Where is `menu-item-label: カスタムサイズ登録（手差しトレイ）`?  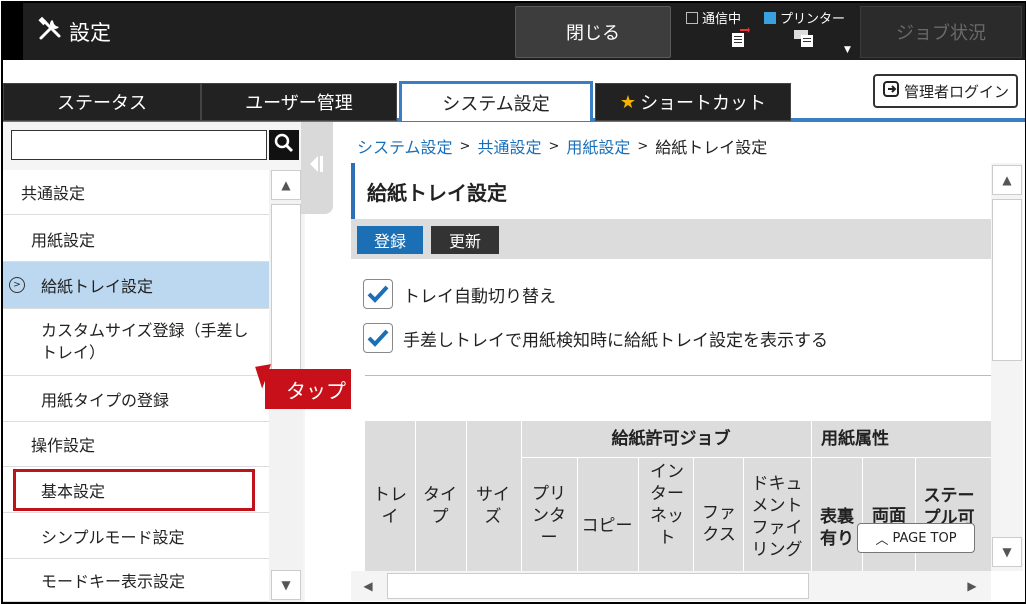 menu-item-label: カスタムサイズ登録（手差しトレイ） is located at coordinates (145, 341).